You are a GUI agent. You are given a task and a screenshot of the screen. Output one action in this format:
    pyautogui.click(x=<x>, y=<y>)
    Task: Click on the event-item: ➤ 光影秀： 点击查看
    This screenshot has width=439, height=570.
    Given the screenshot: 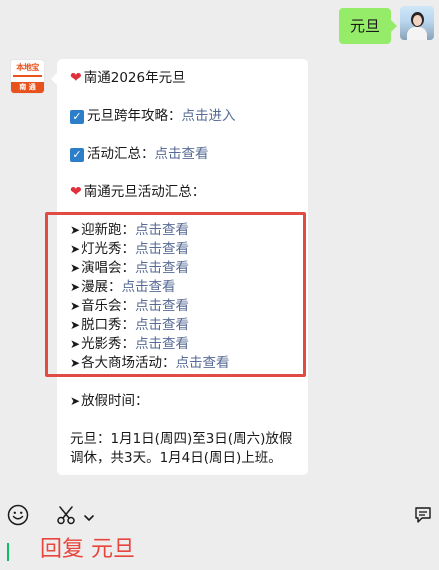 What is the action you would take?
    pyautogui.click(x=129, y=344)
    